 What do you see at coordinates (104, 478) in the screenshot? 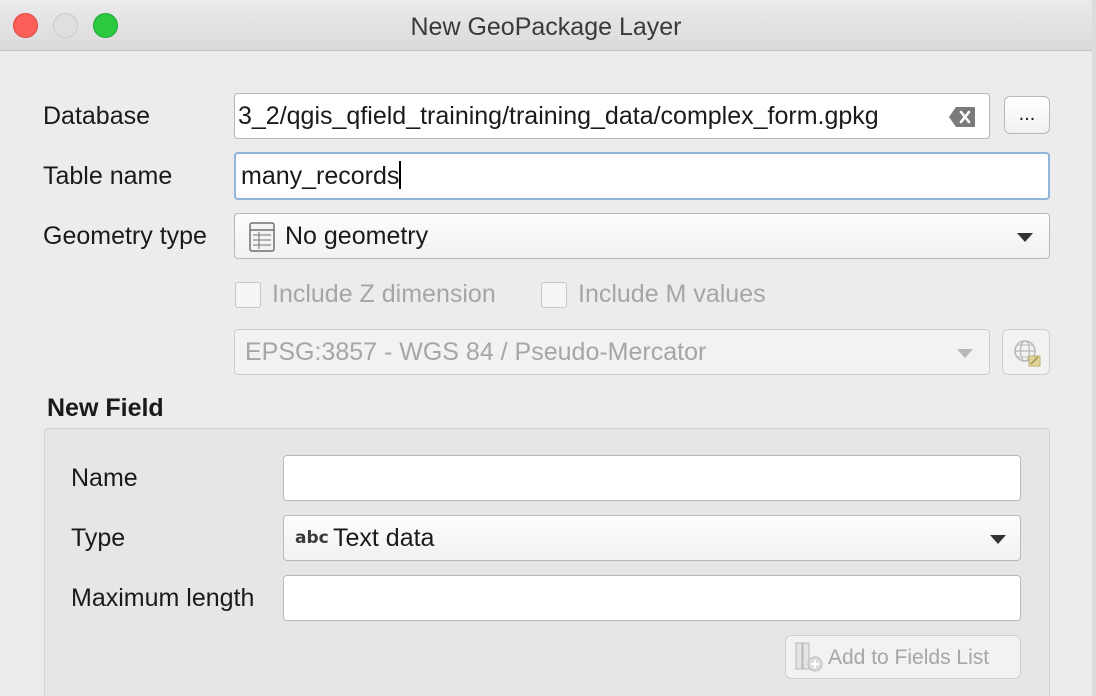
I see `field-name-label: Name` at bounding box center [104, 478].